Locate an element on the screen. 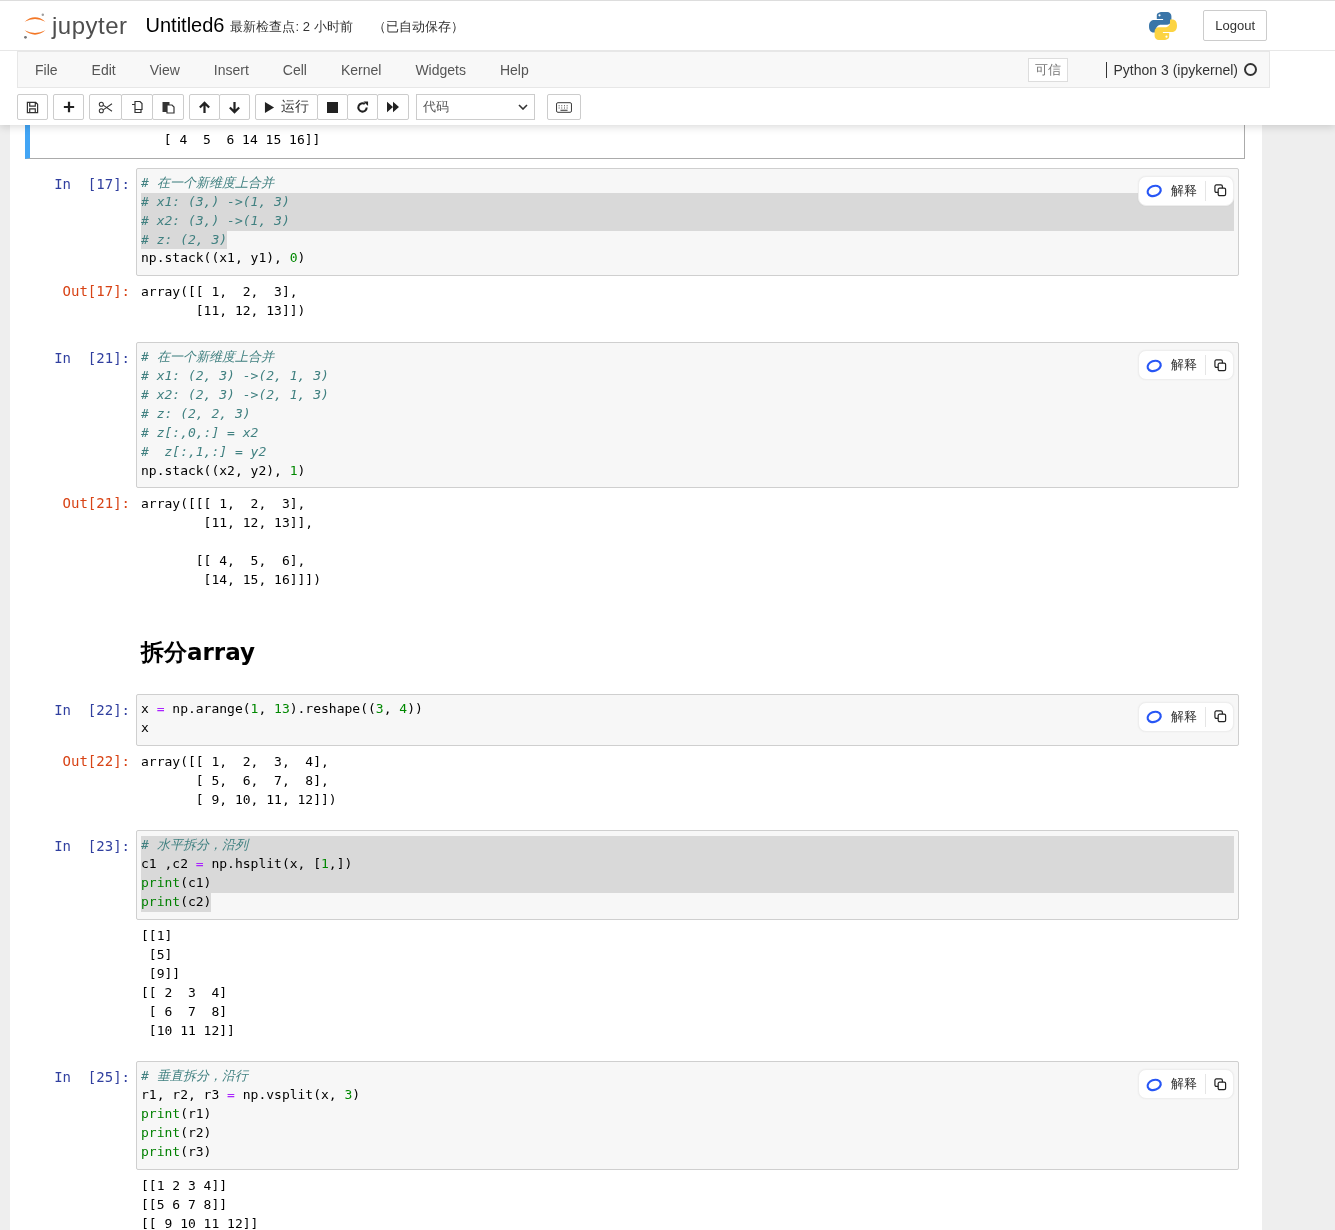  code-line: # x1: (2, 3) ->(2, 1, 3) is located at coordinates (235, 376).